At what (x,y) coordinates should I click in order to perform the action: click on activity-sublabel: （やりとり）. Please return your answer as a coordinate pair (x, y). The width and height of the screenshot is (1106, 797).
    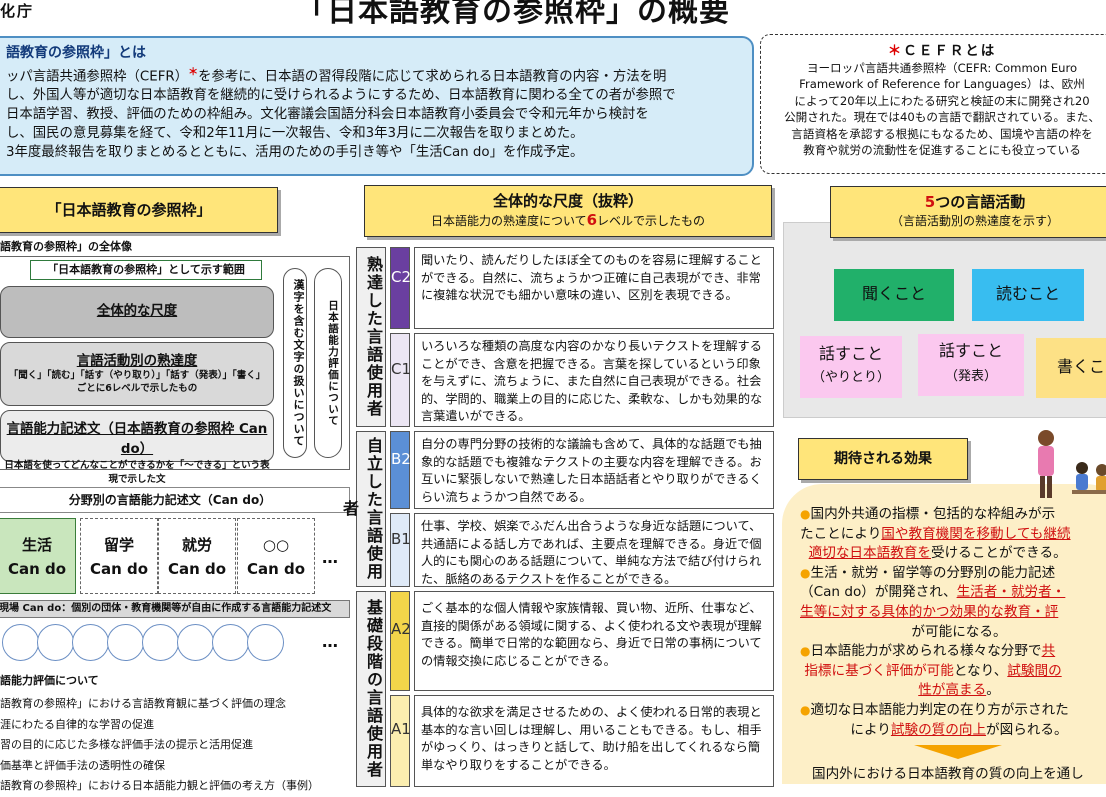
    Looking at the image, I should click on (850, 377).